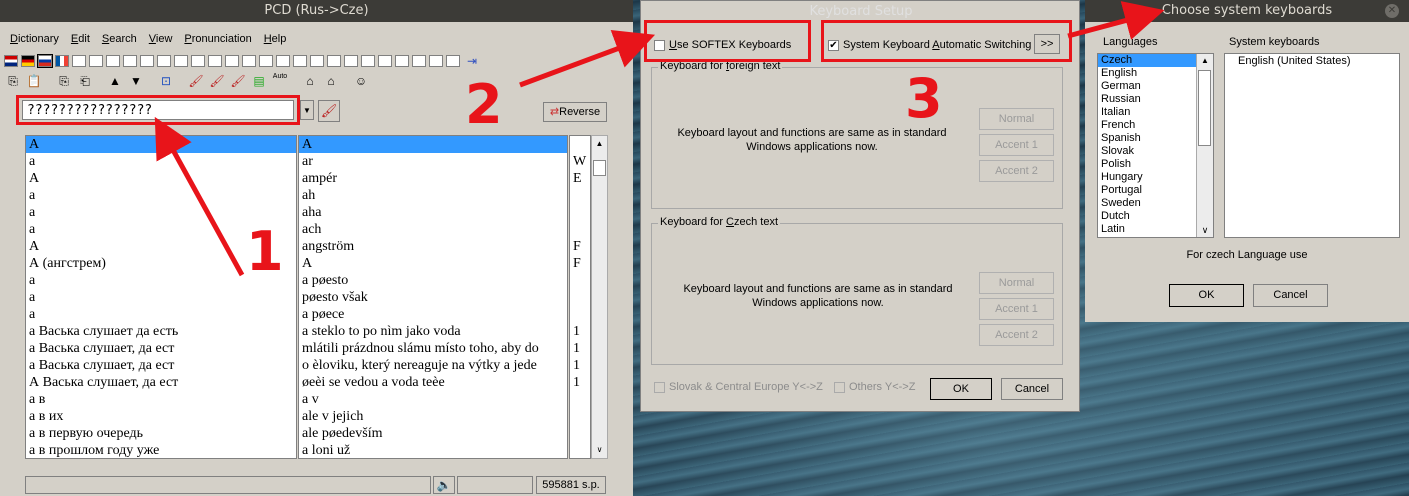 The image size is (1409, 496). Describe the element at coordinates (1312, 145) in the screenshot. I see `system-keyboards-list: English (United States)` at that location.